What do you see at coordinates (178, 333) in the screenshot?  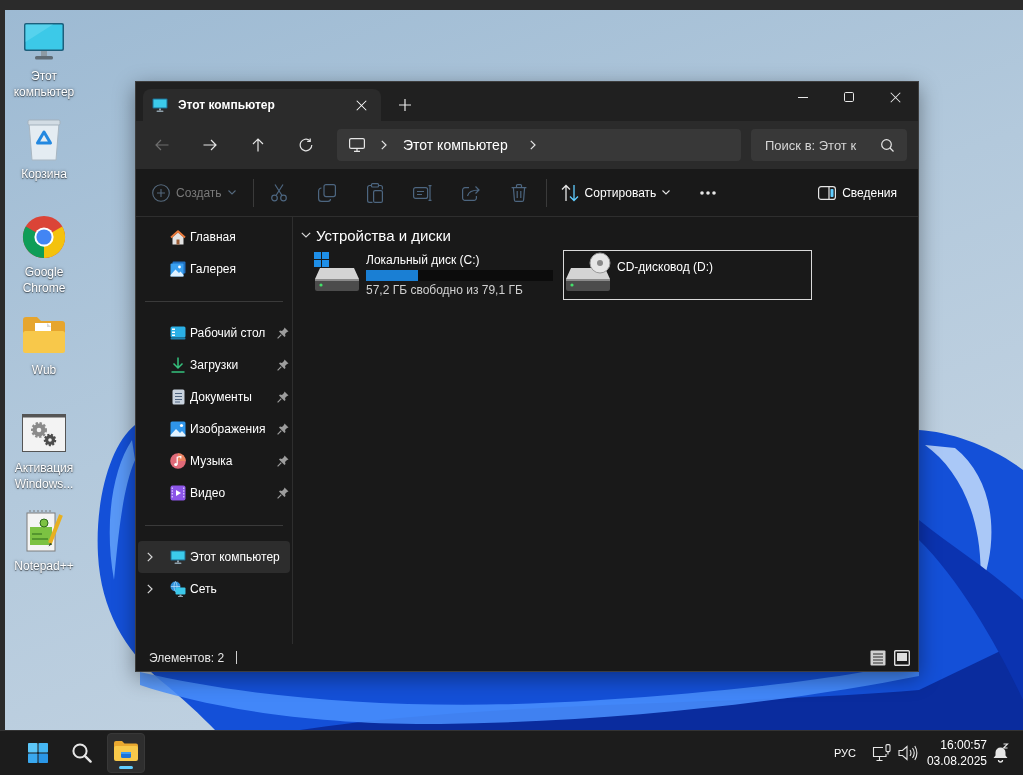 I see `desktop-icon` at bounding box center [178, 333].